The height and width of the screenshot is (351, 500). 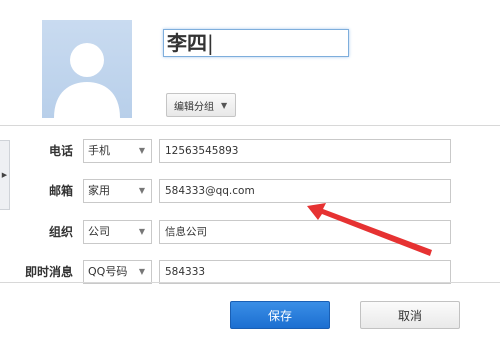 What do you see at coordinates (202, 151) in the screenshot?
I see `field-value: 12563545893` at bounding box center [202, 151].